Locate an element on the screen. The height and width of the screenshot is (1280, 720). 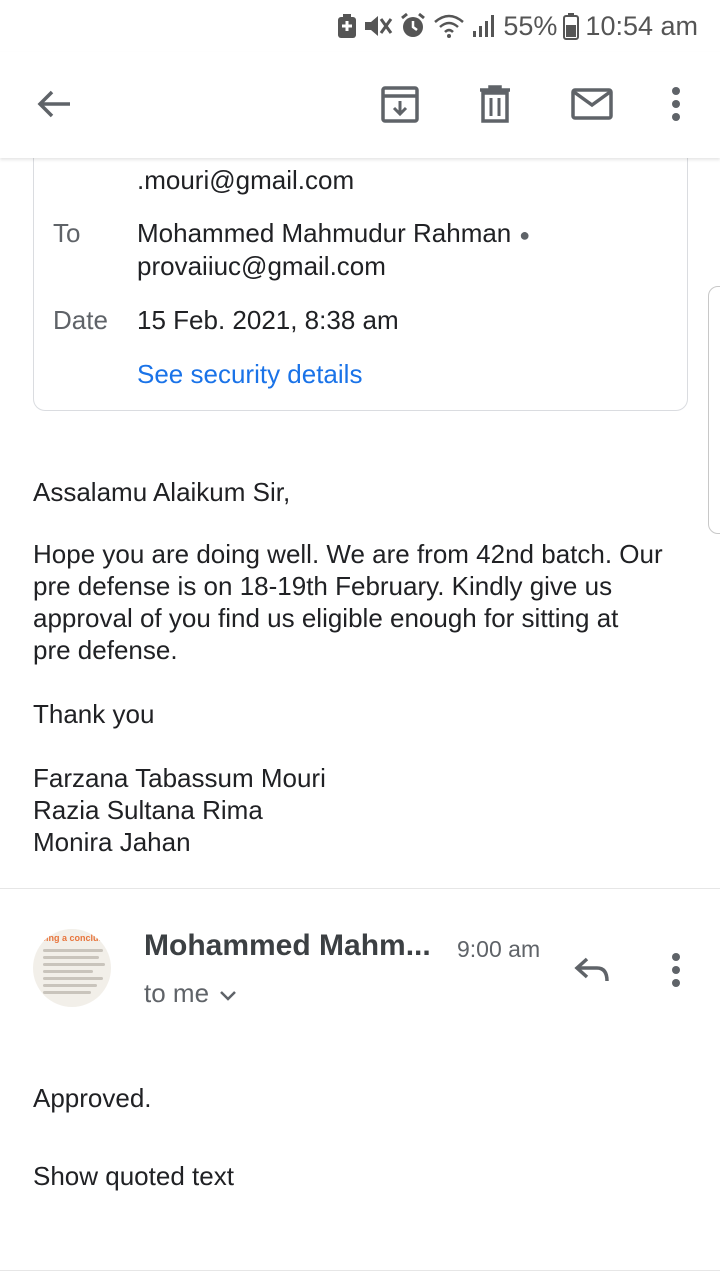
signature-line: Monira Jahan is located at coordinates (112, 842).